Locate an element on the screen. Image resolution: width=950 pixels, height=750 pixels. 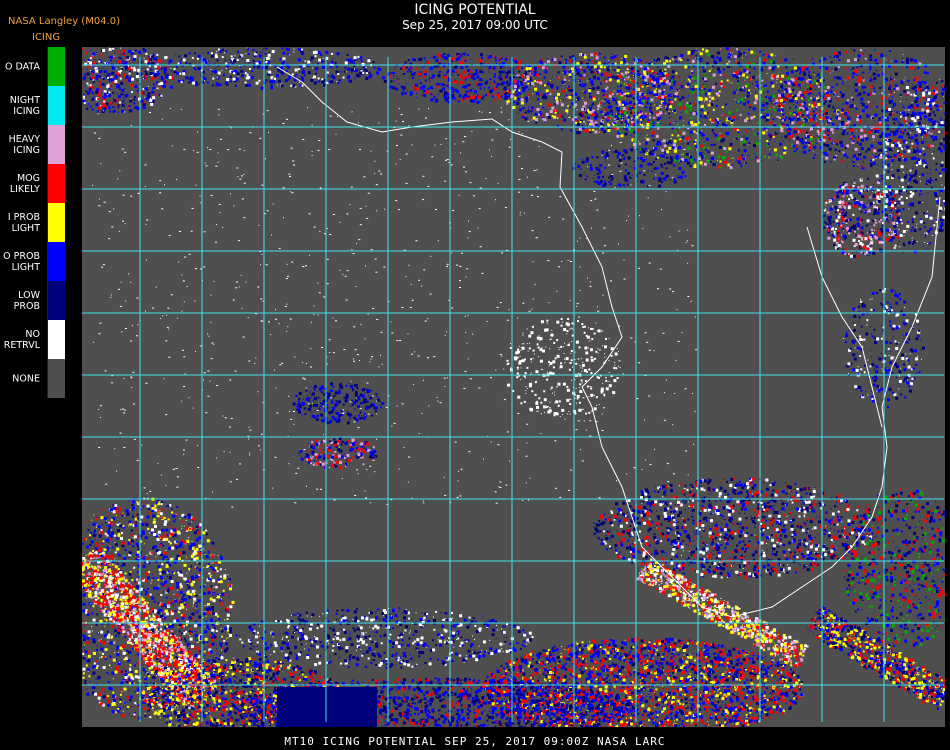
legend-item-label: NONE is located at coordinates (26, 378).